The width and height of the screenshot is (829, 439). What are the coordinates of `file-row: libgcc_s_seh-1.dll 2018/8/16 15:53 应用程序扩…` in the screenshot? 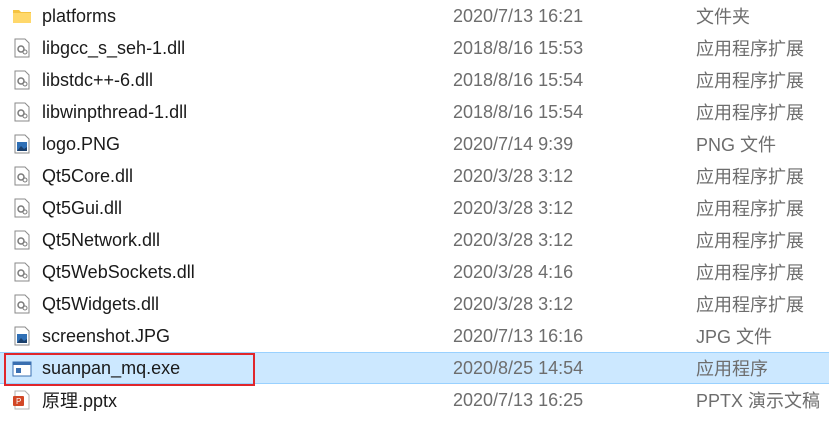 It's located at (414, 48).